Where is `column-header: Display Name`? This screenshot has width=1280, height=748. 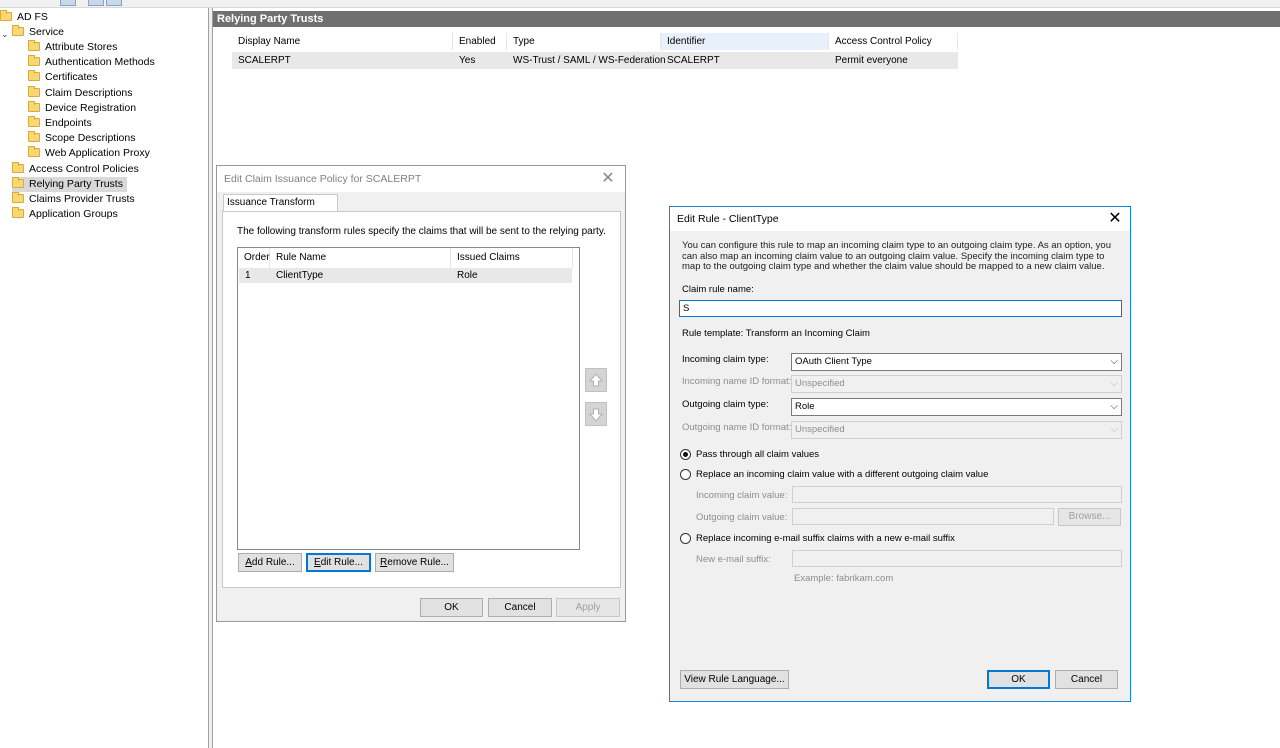 column-header: Display Name is located at coordinates (342, 41).